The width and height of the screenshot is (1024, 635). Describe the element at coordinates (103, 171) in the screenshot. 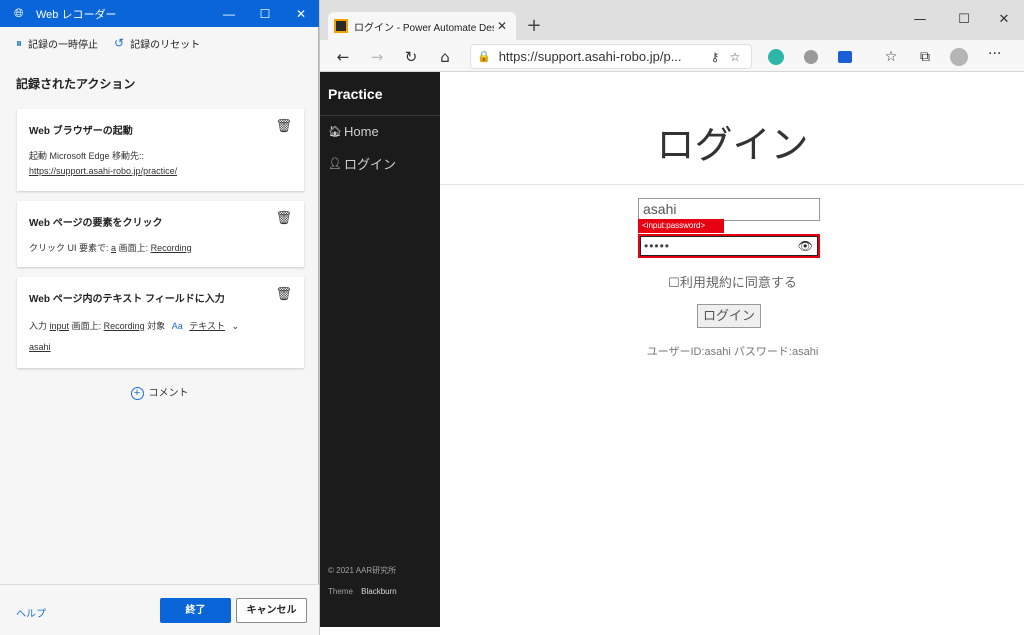

I see `action-url: https://support.asahi-robo.jp/practice/` at that location.